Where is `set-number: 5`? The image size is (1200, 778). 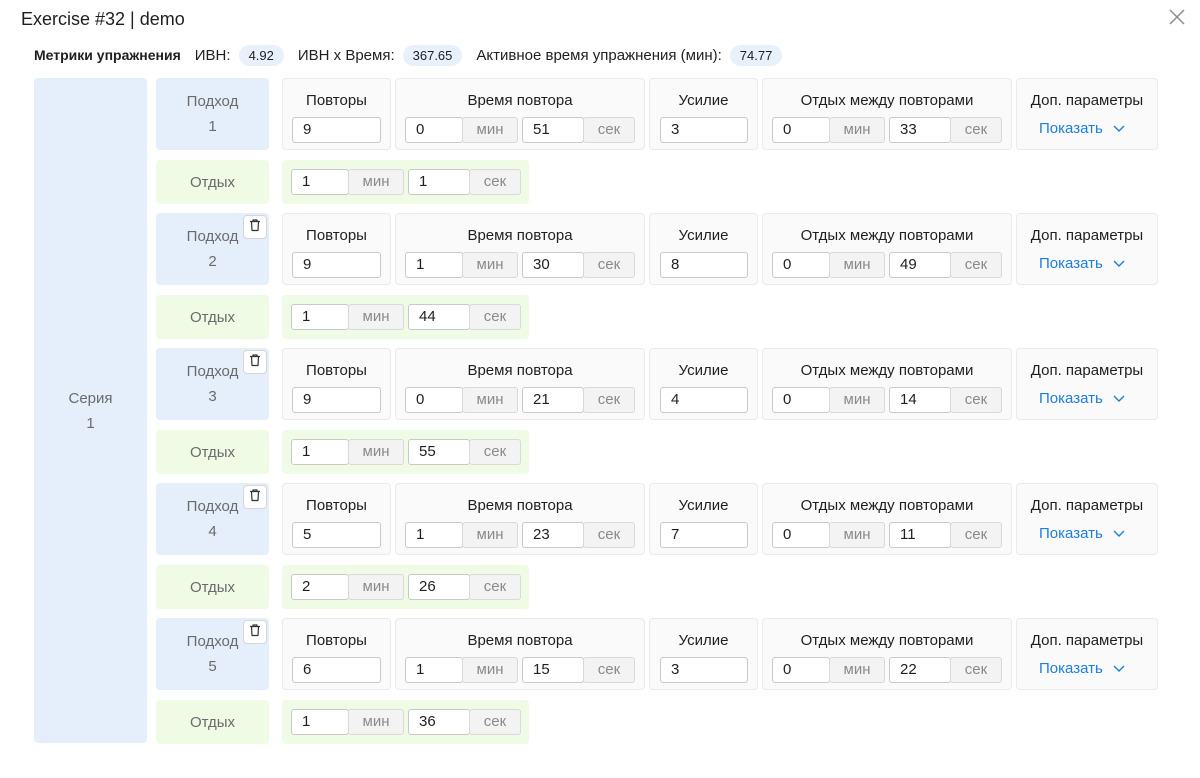
set-number: 5 is located at coordinates (212, 666).